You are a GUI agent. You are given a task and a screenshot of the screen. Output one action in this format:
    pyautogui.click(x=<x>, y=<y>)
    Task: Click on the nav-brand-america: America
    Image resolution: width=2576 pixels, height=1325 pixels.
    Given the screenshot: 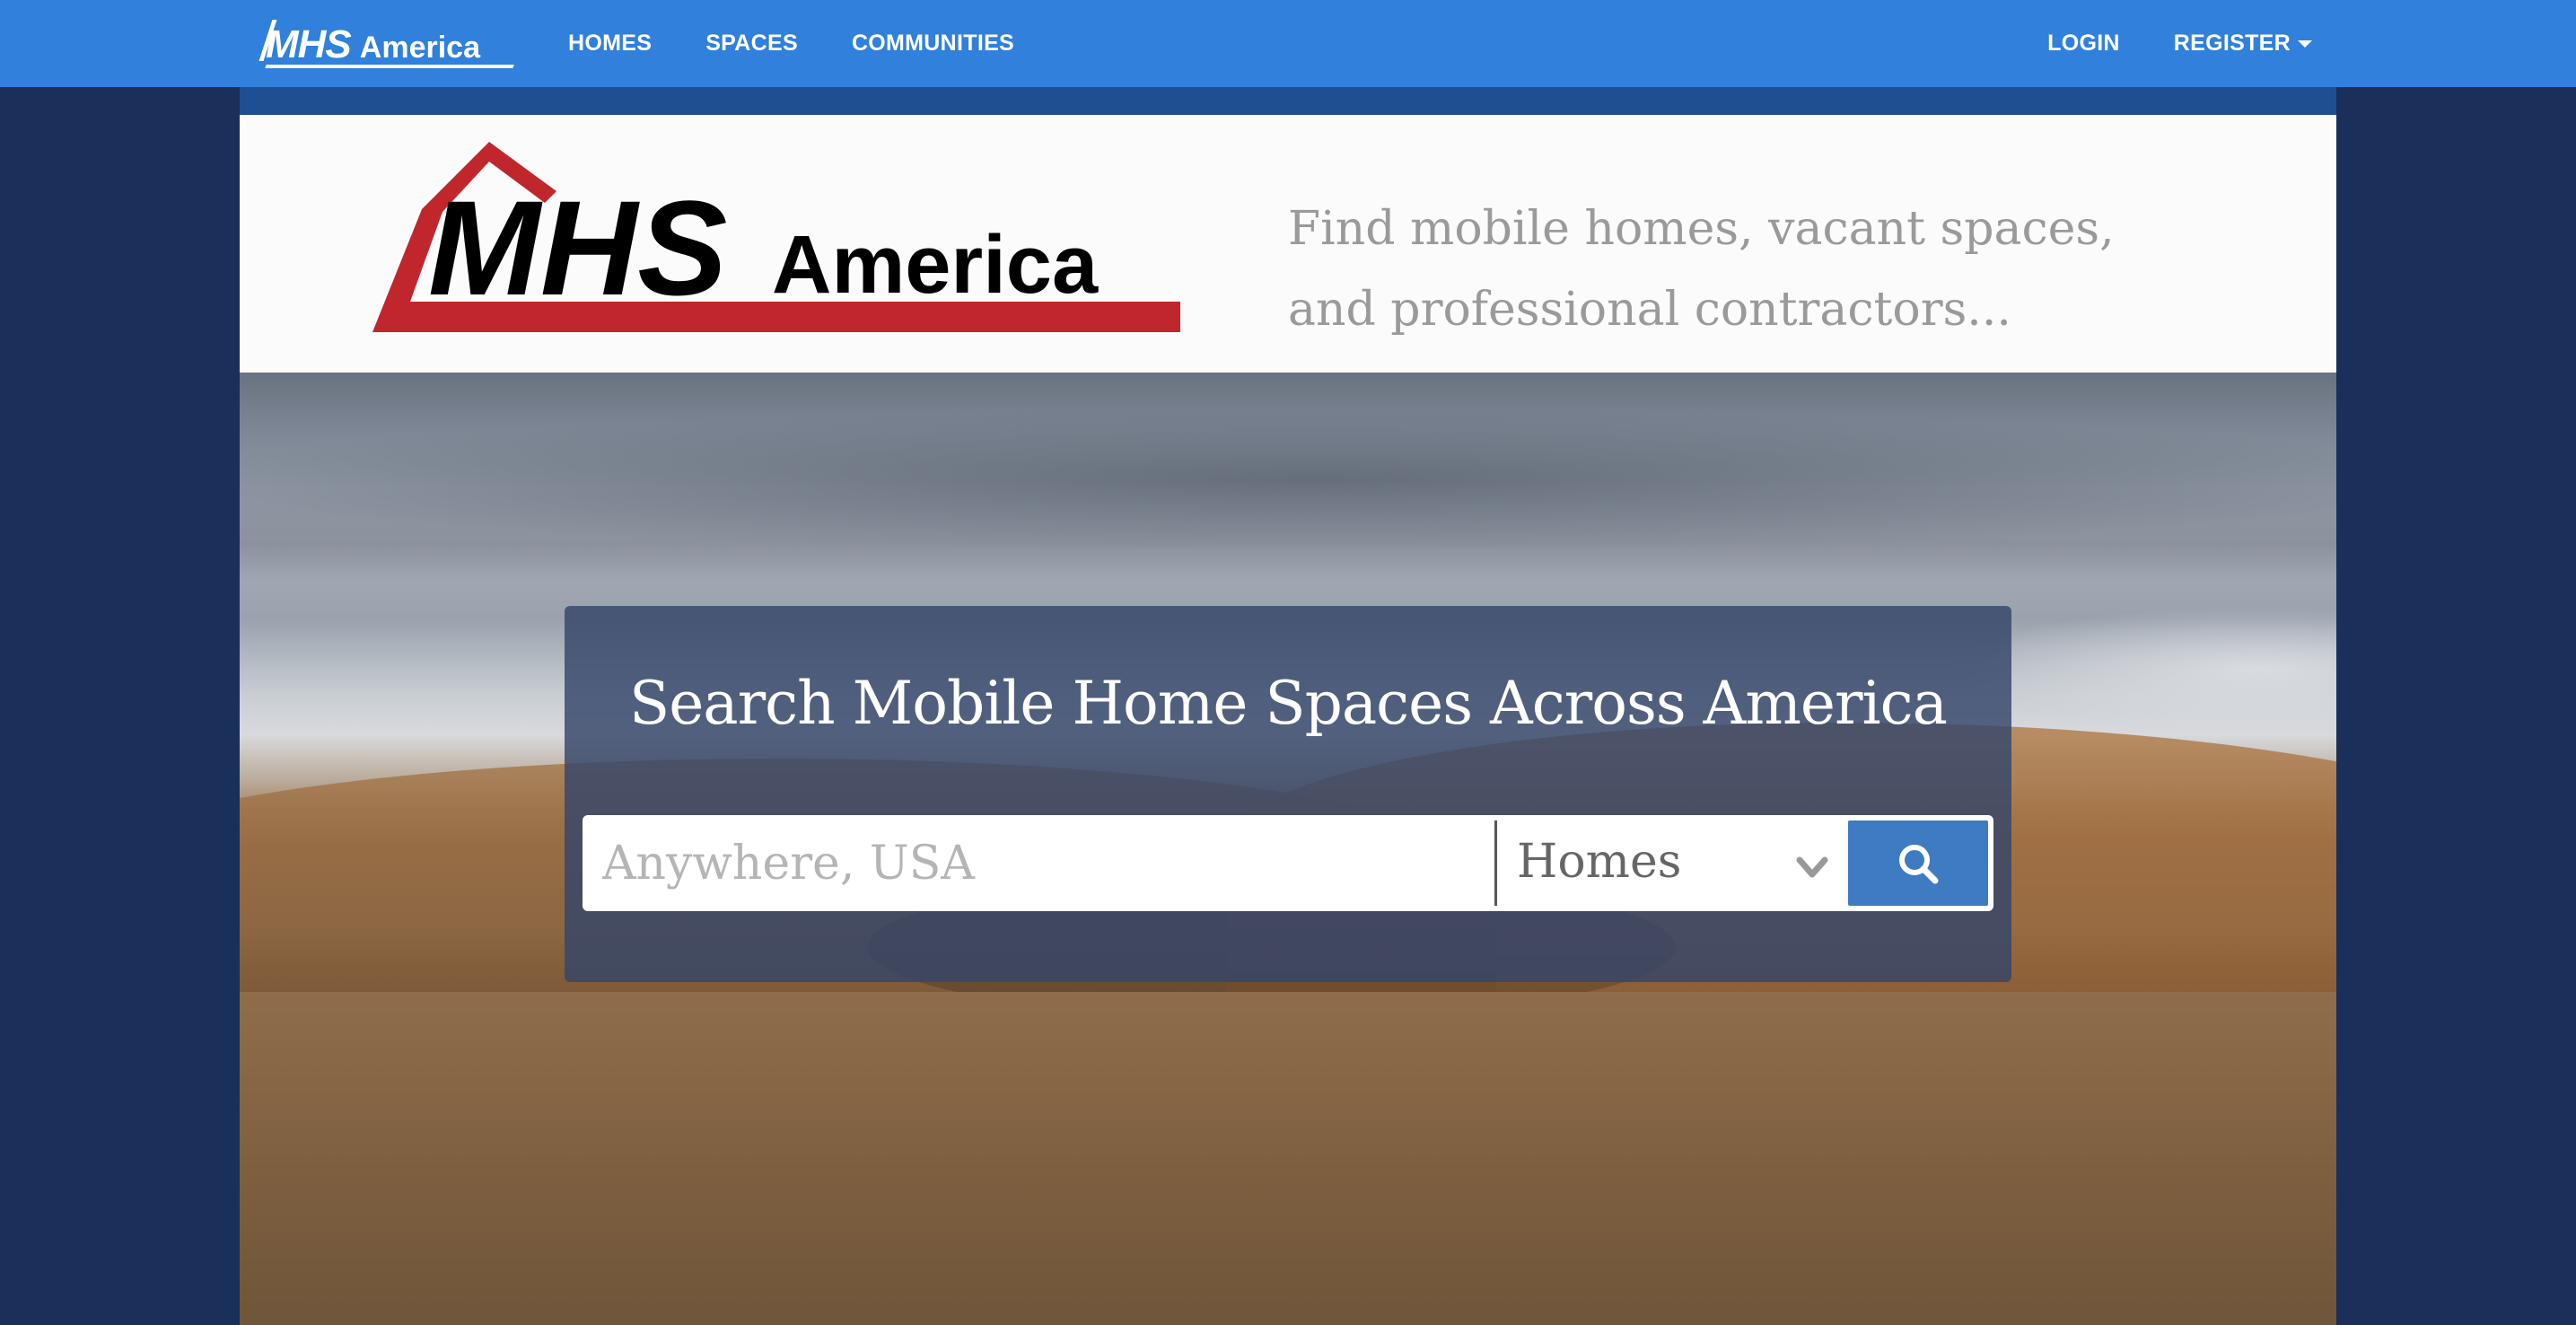 What is the action you would take?
    pyautogui.click(x=419, y=48)
    